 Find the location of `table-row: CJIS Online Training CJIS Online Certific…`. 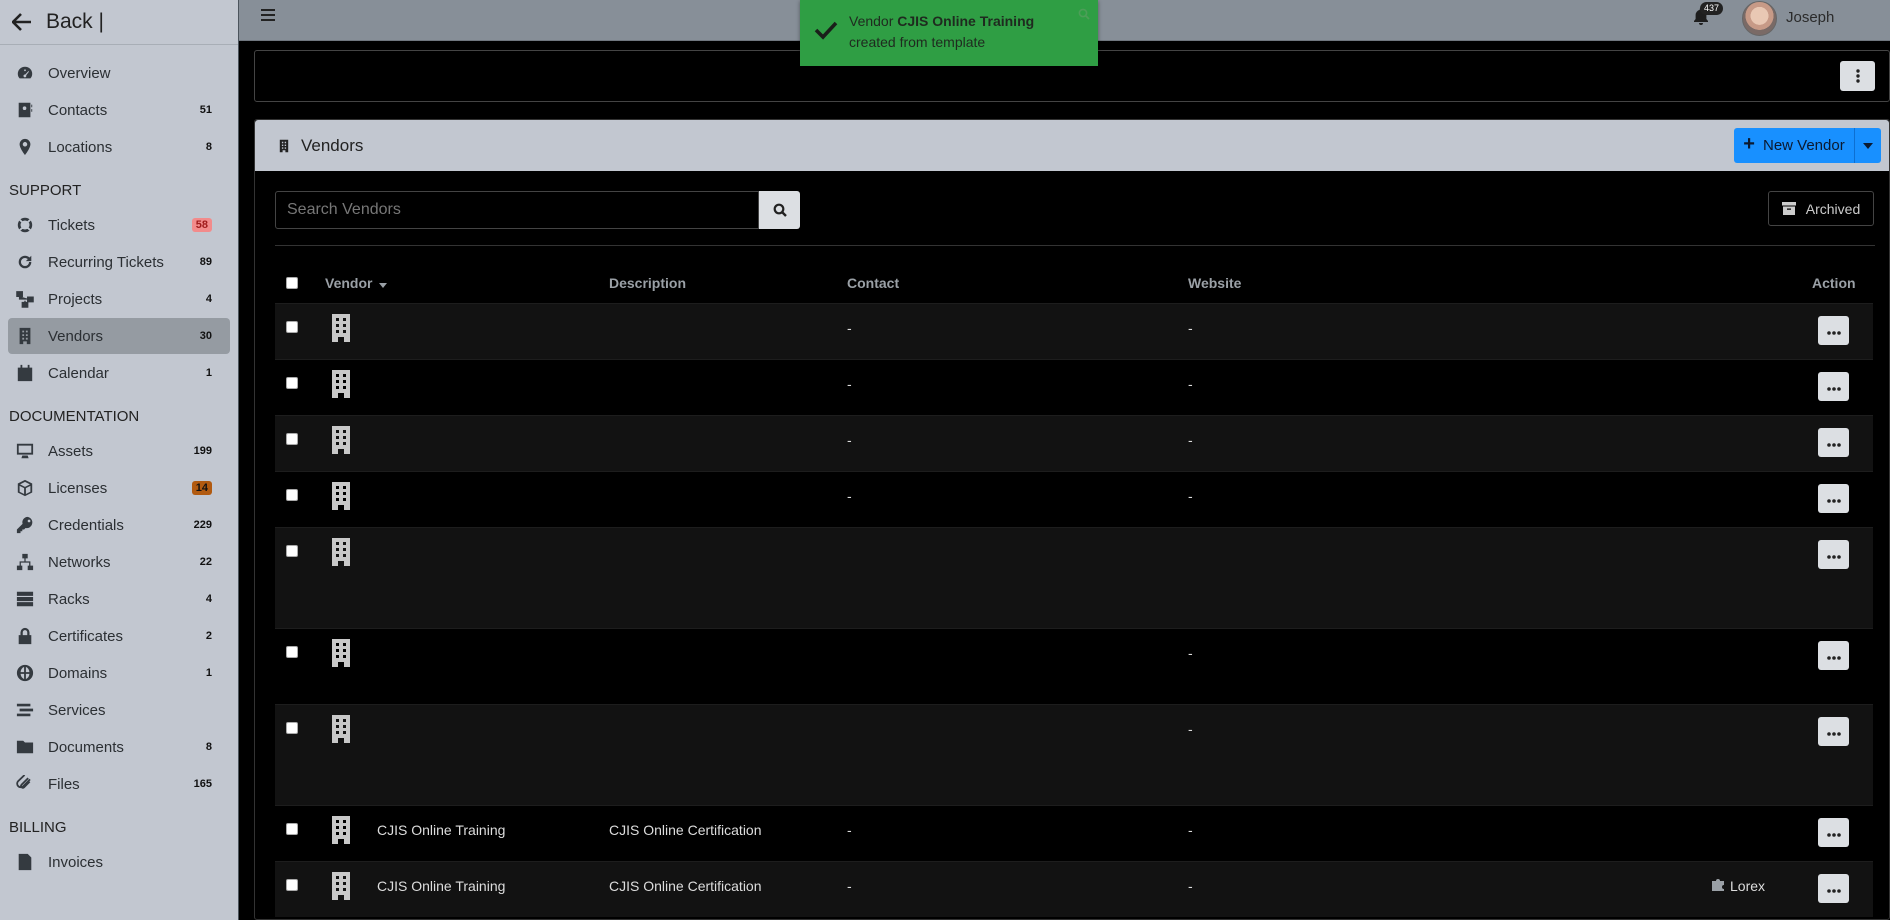

table-row: CJIS Online Training CJIS Online Certific… is located at coordinates (1074, 833).